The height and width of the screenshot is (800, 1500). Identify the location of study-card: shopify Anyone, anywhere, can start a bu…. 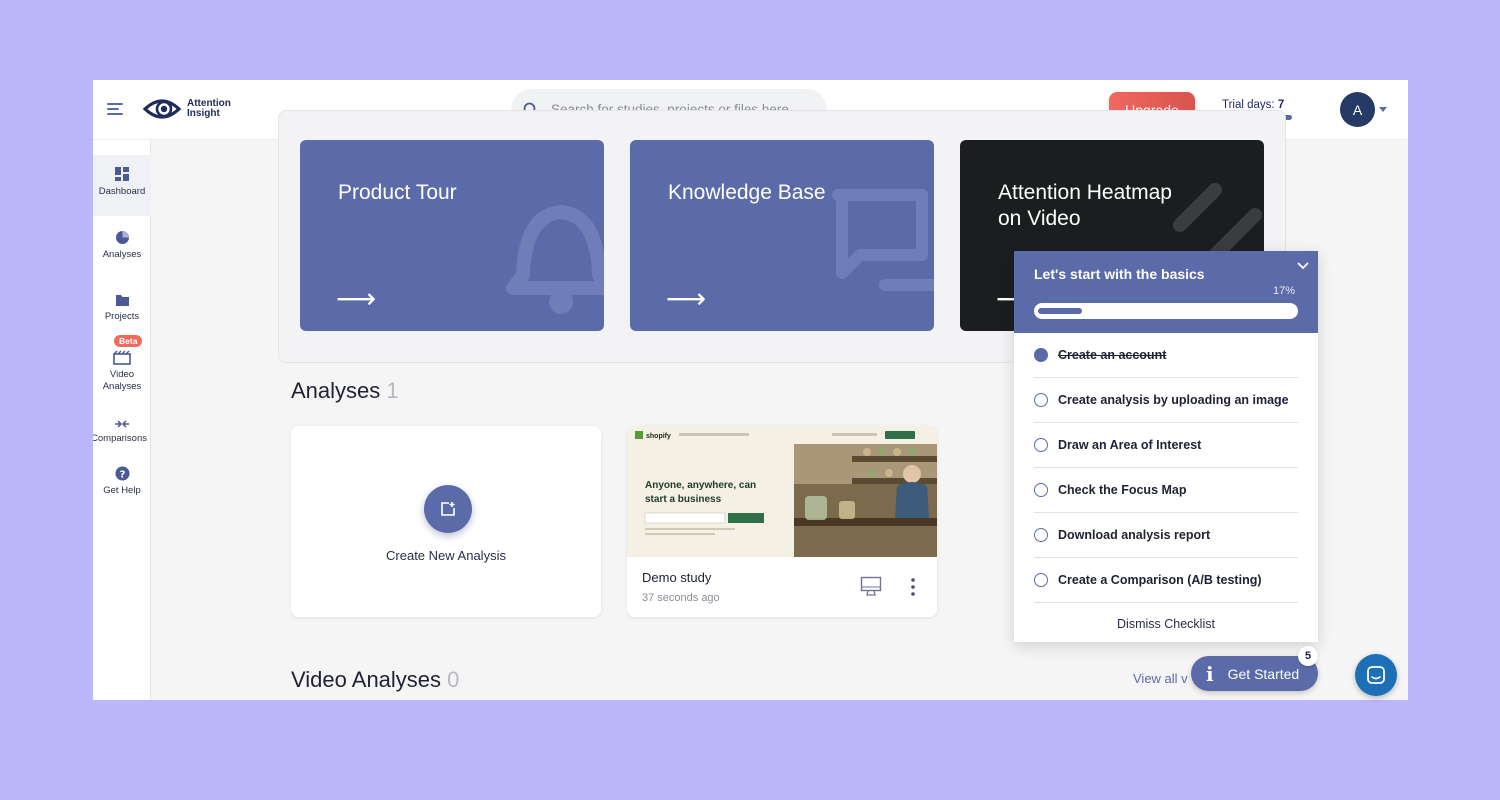
(782, 521).